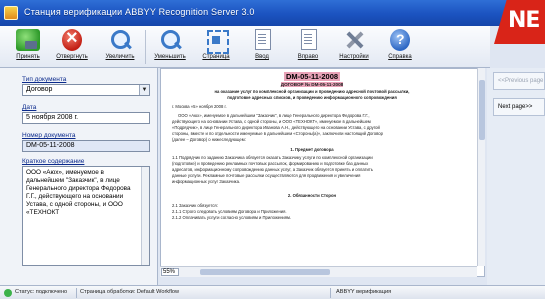 Image resolution: width=545 pixels, height=299 pixels. What do you see at coordinates (516, 176) in the screenshot?
I see `navigation-panel: <<Previous page Next page>>` at bounding box center [516, 176].